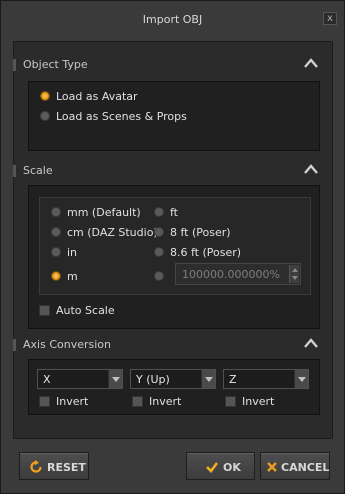 The height and width of the screenshot is (494, 345). I want to click on axis-z-select: Z, so click(266, 379).